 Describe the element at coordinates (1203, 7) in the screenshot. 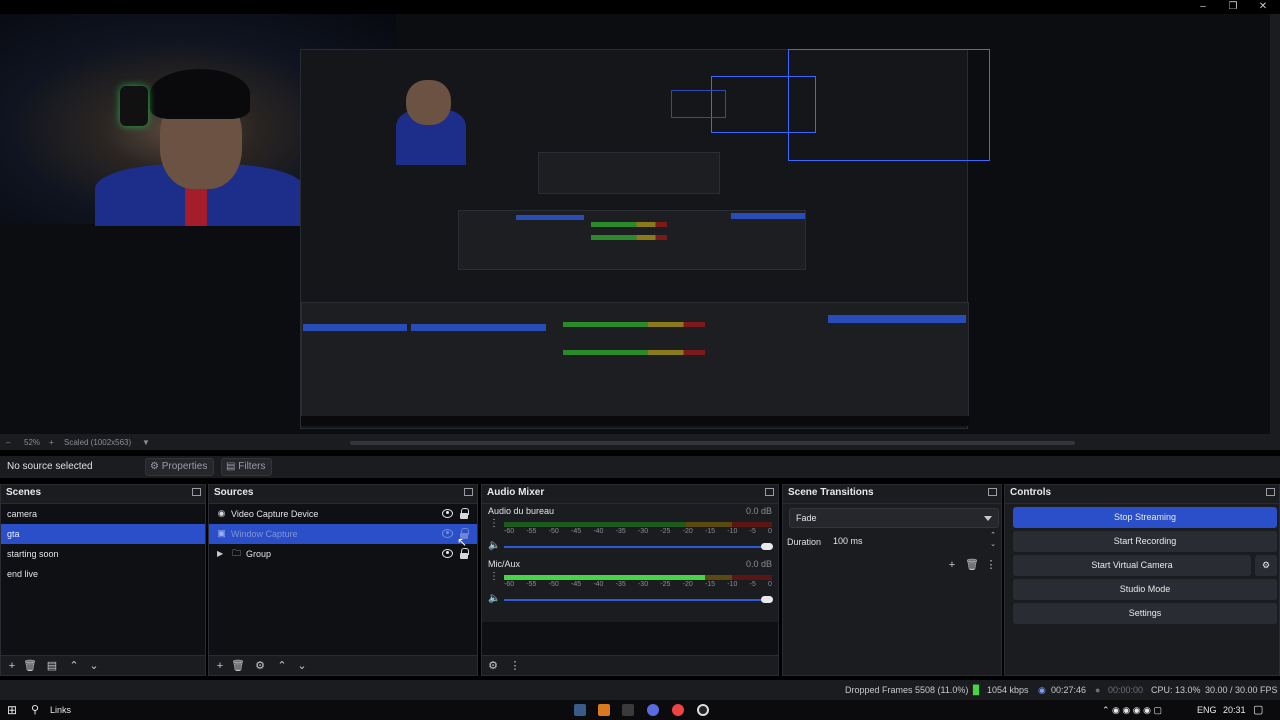

I see `minimize-icon: –` at that location.